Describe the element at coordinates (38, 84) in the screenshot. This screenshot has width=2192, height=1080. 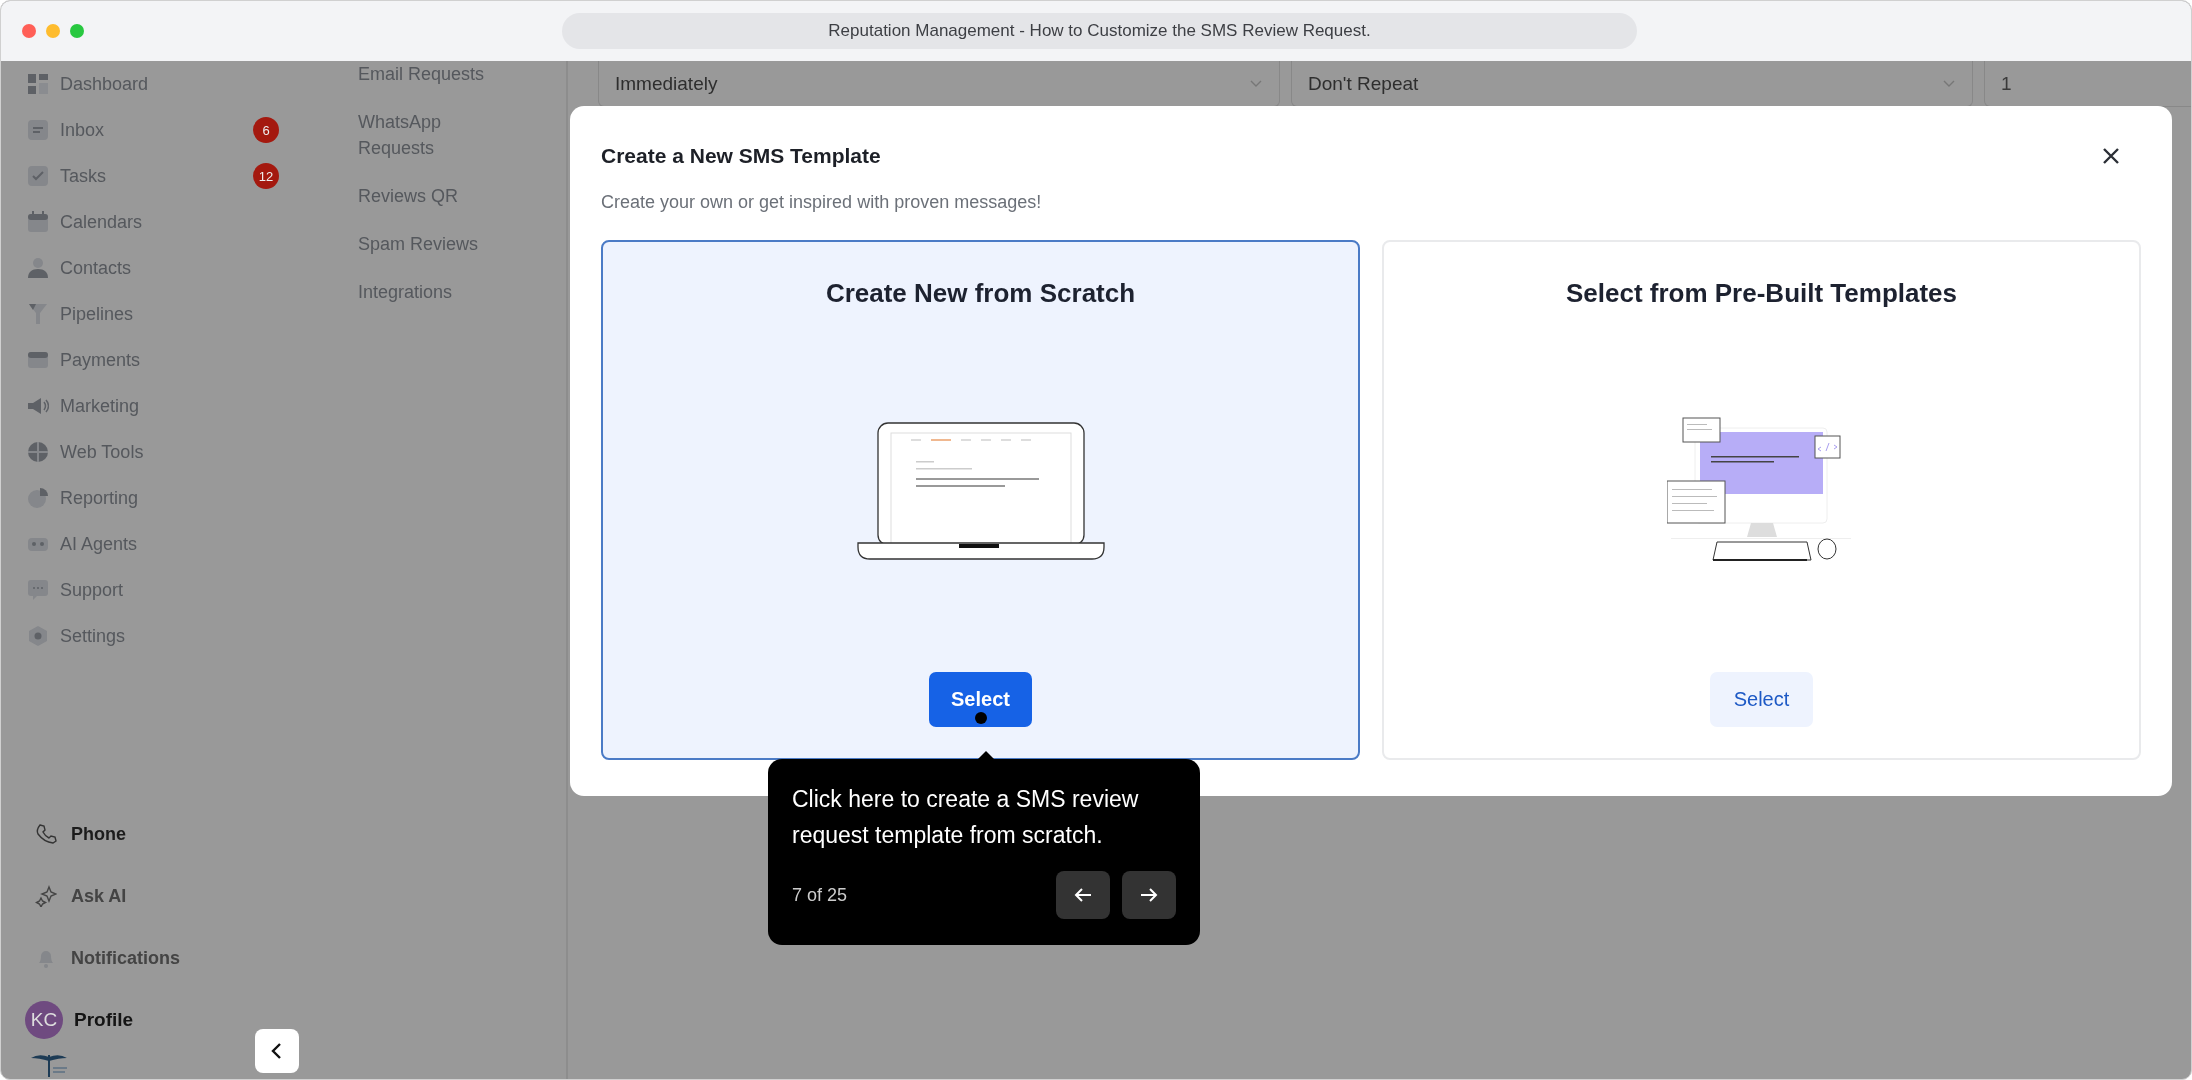
I see `dashboard-icon` at that location.